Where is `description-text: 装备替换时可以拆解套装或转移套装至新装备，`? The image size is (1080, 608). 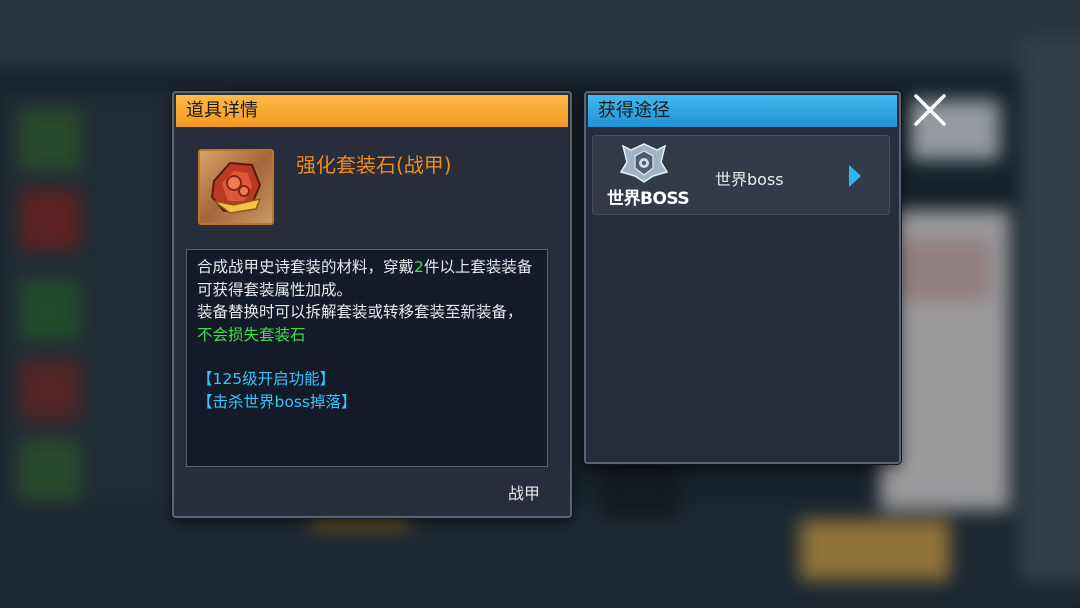
description-text: 装备替换时可以拆解套装或转移套装至新装备， is located at coordinates (360, 312).